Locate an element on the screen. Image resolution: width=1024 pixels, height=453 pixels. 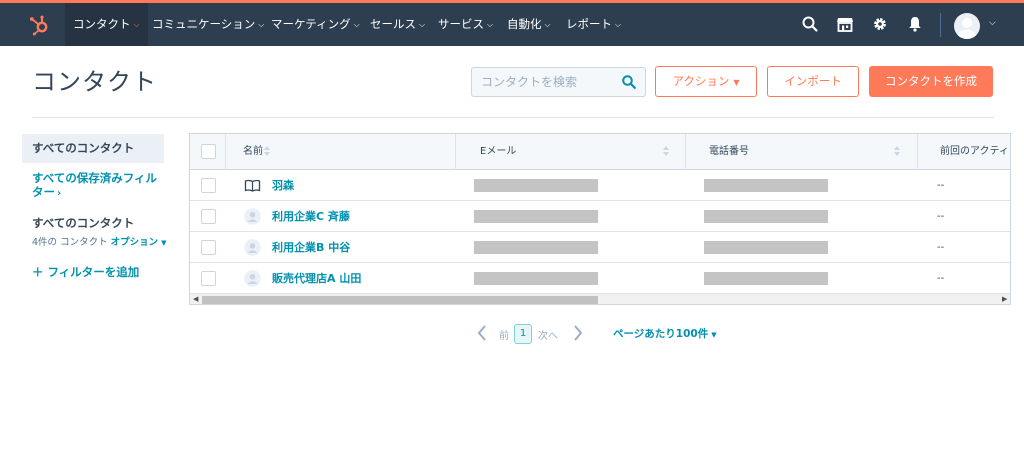
nav-item-conversations: コミュニケーション ⌵ is located at coordinates (208, 24).